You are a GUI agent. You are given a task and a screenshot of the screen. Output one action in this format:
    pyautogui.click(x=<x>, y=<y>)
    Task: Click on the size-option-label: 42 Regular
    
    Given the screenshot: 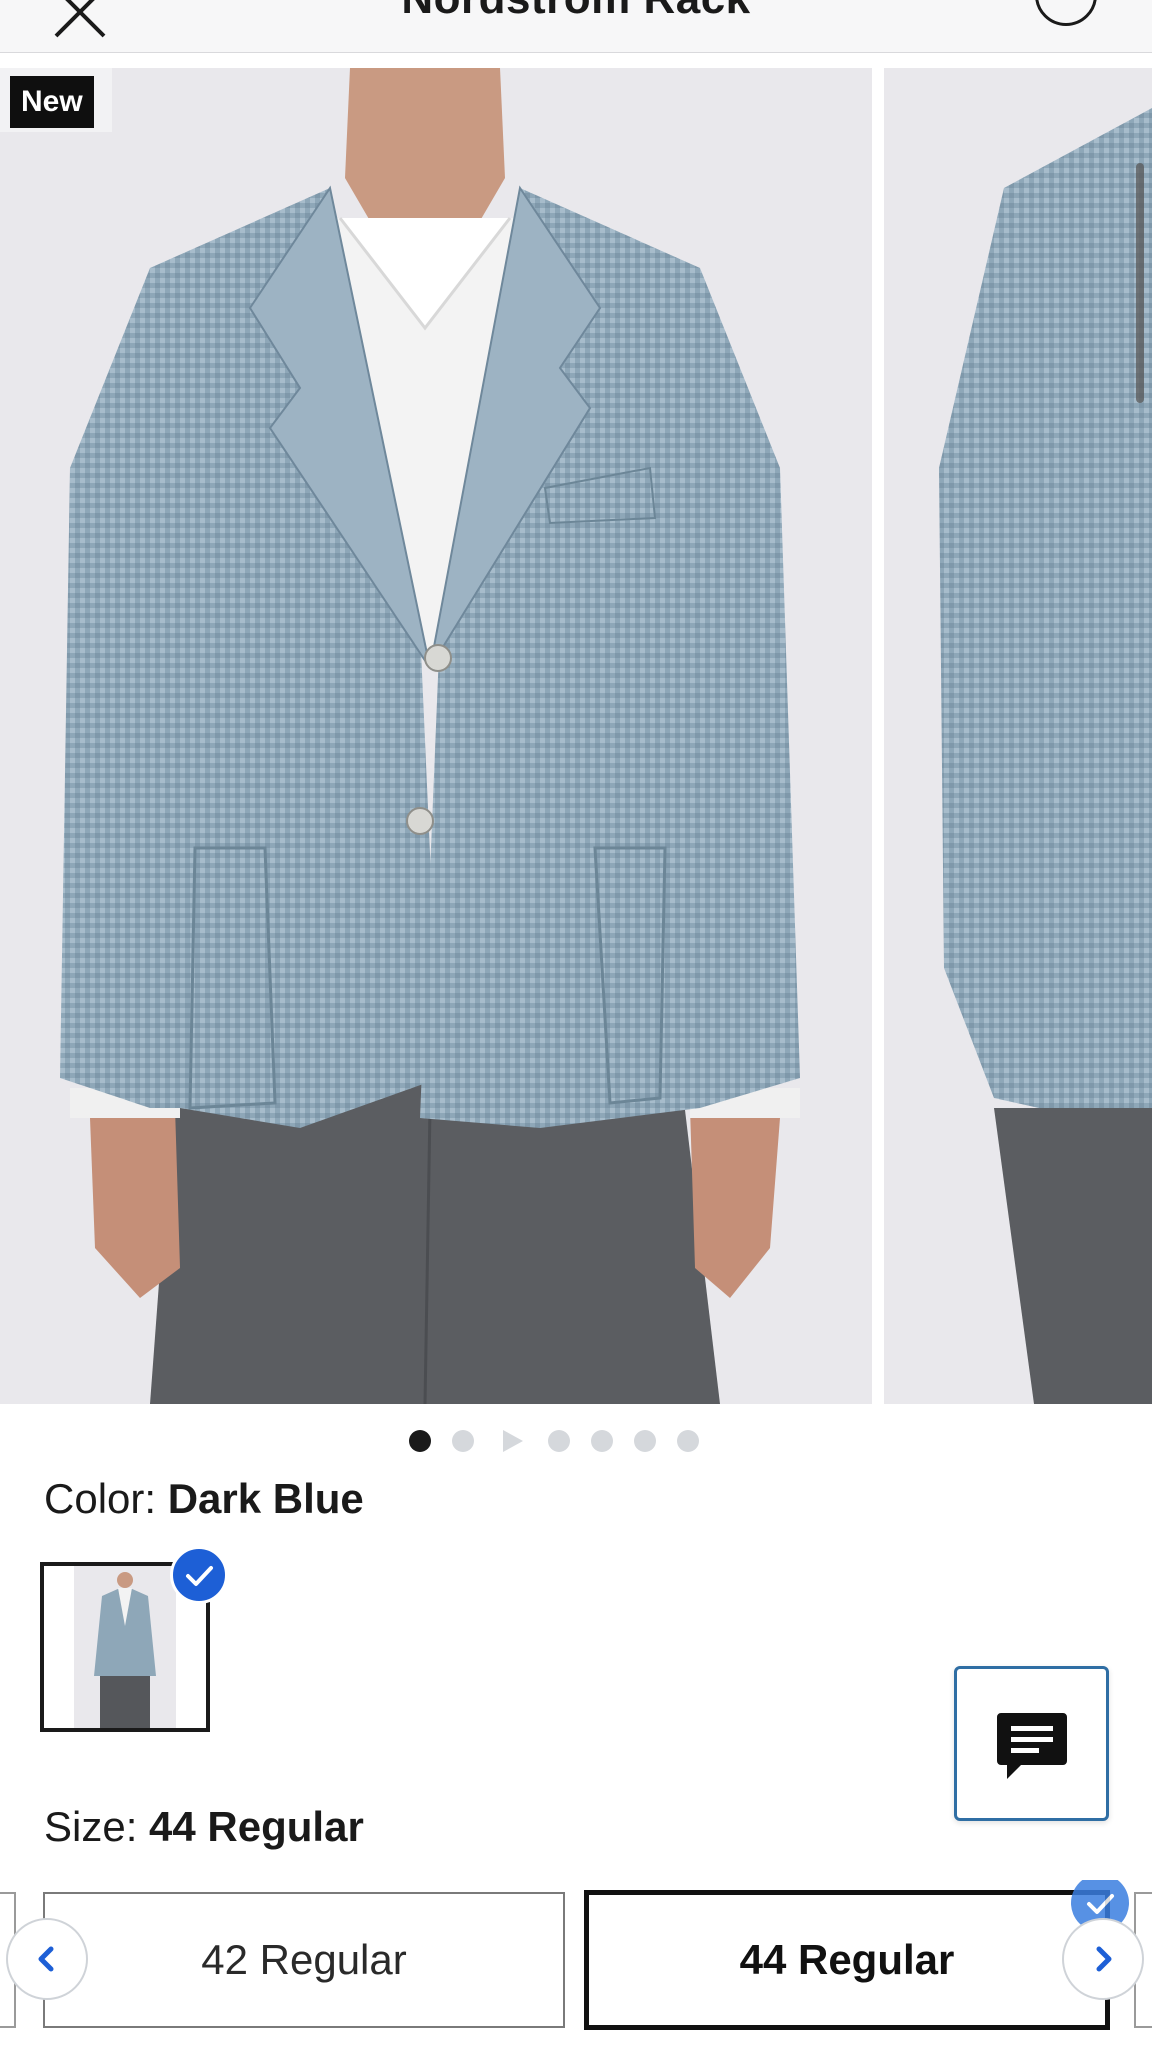 What is the action you would take?
    pyautogui.click(x=304, y=1959)
    